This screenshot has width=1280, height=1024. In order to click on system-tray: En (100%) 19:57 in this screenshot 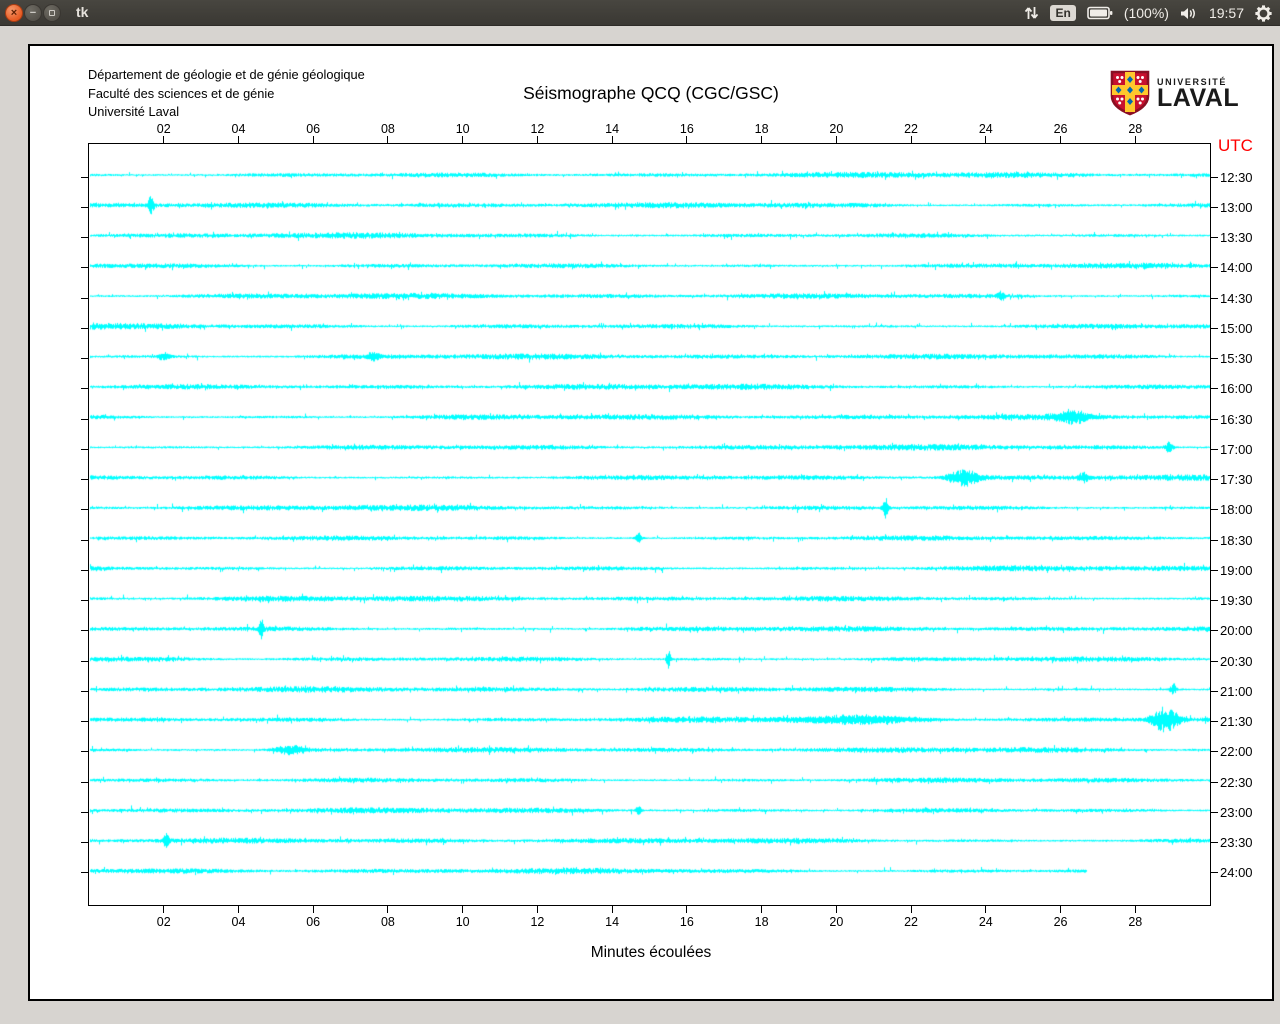, I will do `click(1148, 13)`.